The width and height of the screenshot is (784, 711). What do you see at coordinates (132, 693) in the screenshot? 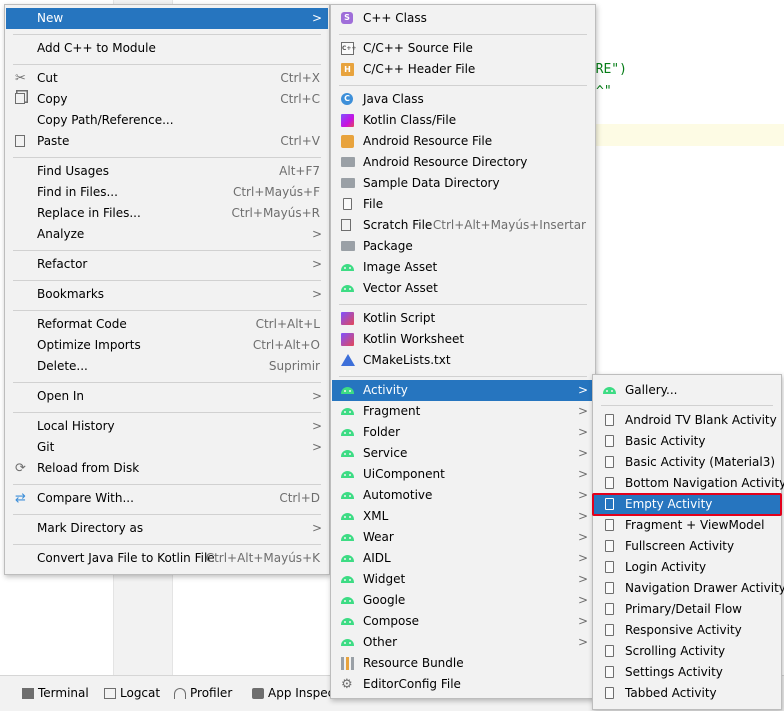
I see `logcat-tab: Logcat` at bounding box center [132, 693].